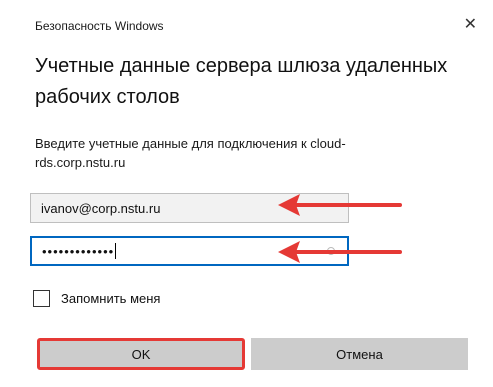 The height and width of the screenshot is (387, 493). What do you see at coordinates (111, 298) in the screenshot?
I see `remember-me-label: Запомнить меня` at bounding box center [111, 298].